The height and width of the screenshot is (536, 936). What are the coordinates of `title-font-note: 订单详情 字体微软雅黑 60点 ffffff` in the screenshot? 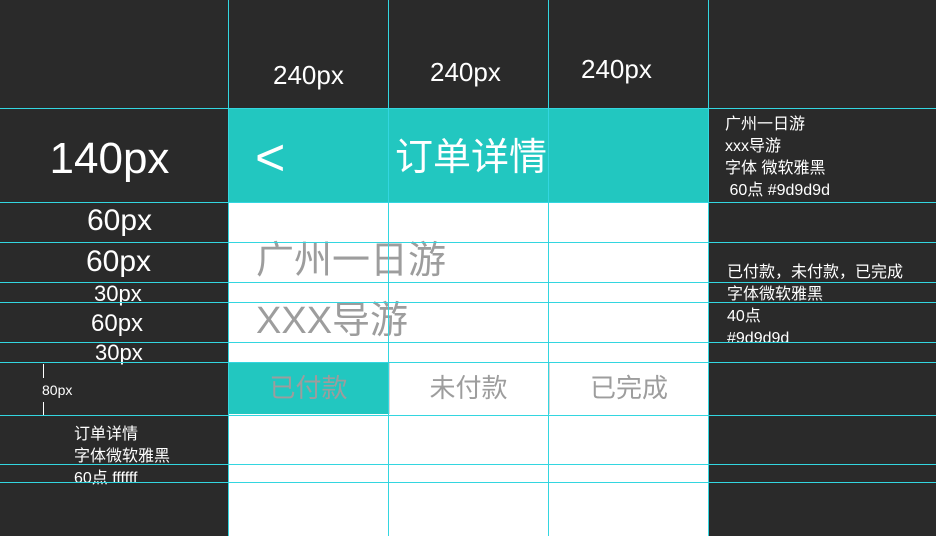 It's located at (122, 457).